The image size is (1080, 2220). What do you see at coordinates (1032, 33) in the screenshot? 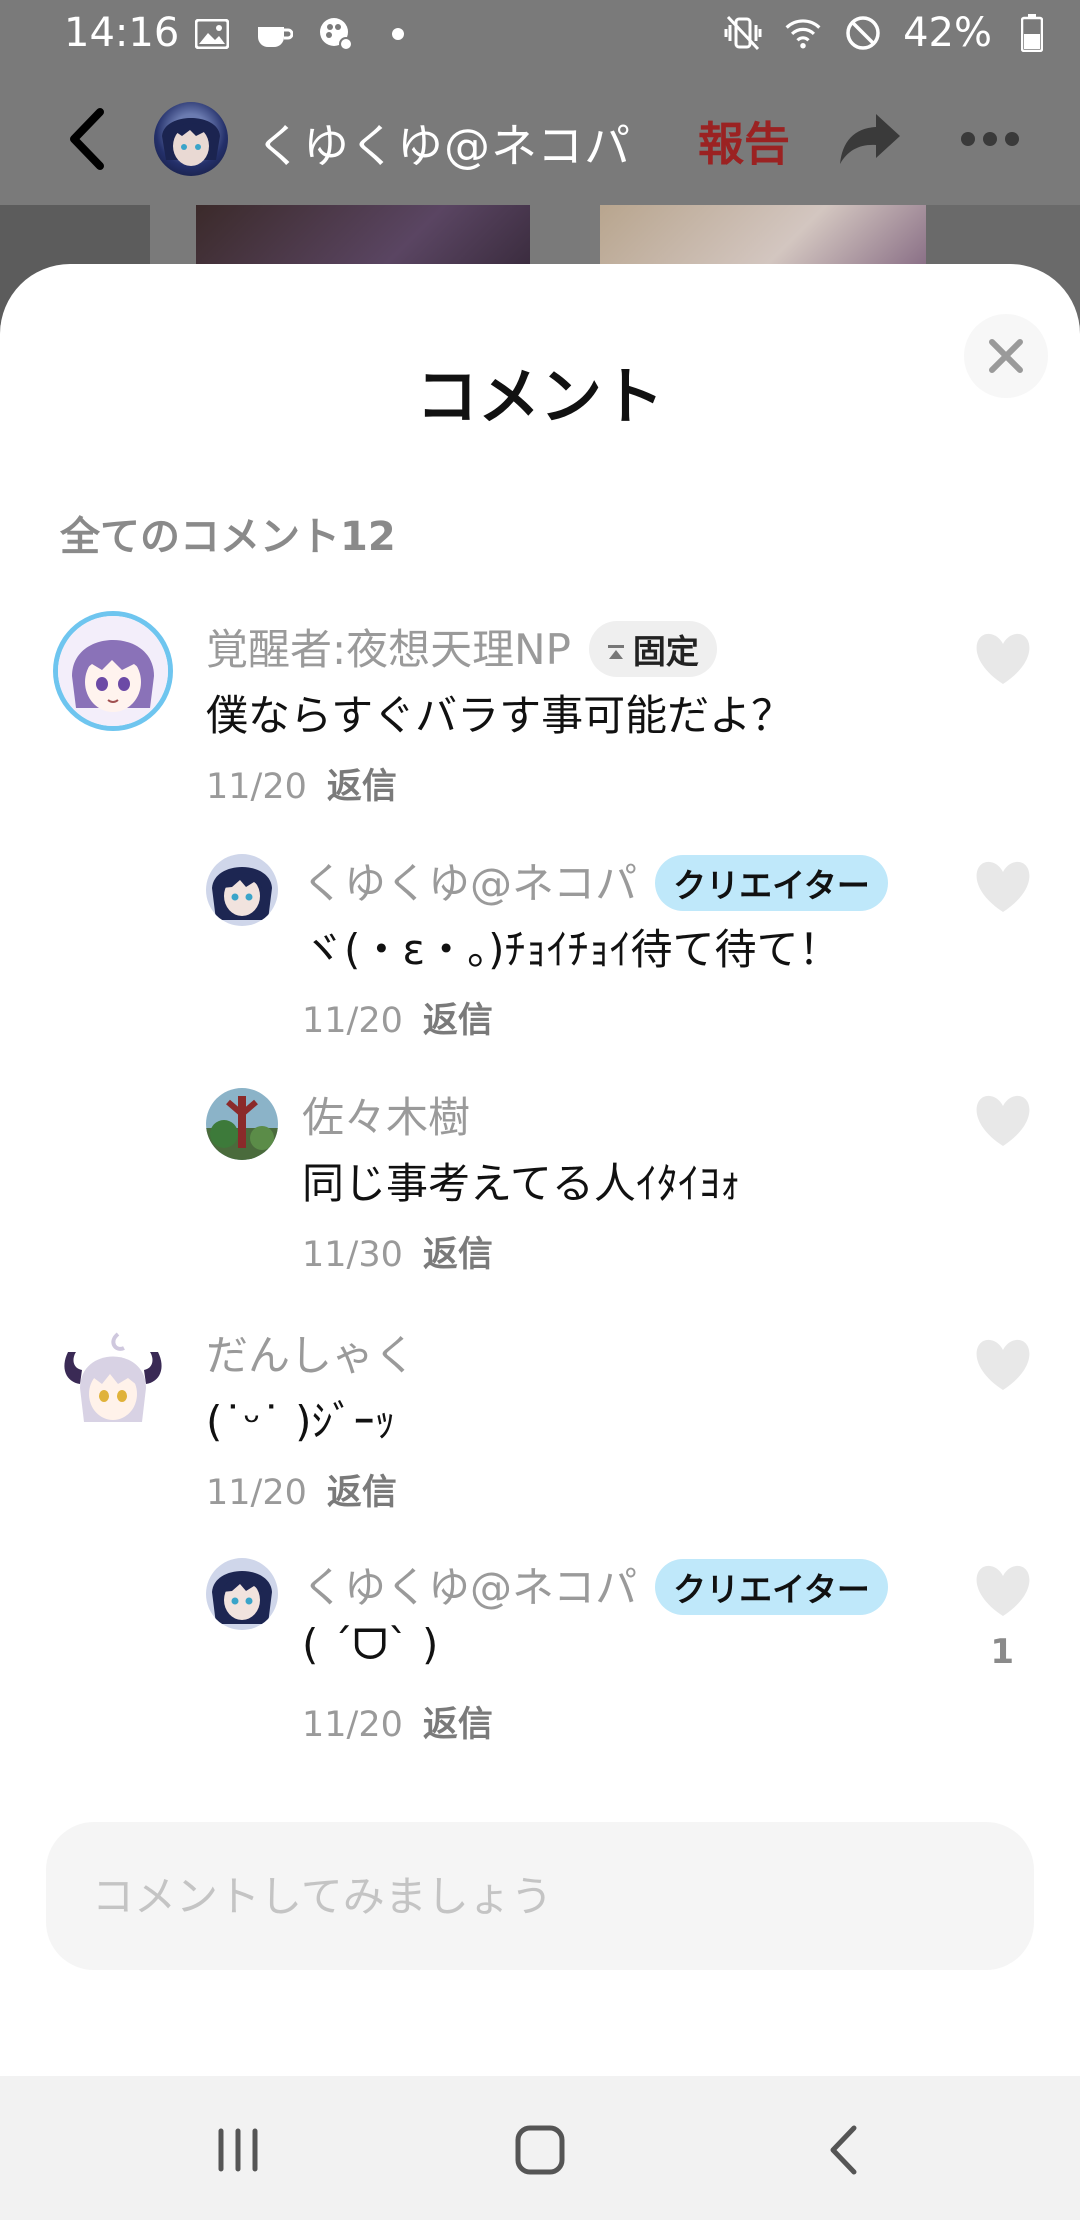
I see `battery-icon` at bounding box center [1032, 33].